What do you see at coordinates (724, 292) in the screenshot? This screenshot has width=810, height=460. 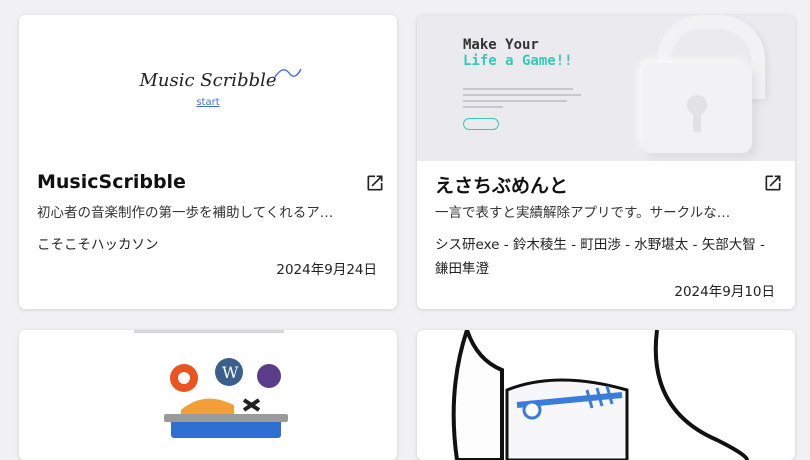 I see `card-date: 2024年9月10日` at bounding box center [724, 292].